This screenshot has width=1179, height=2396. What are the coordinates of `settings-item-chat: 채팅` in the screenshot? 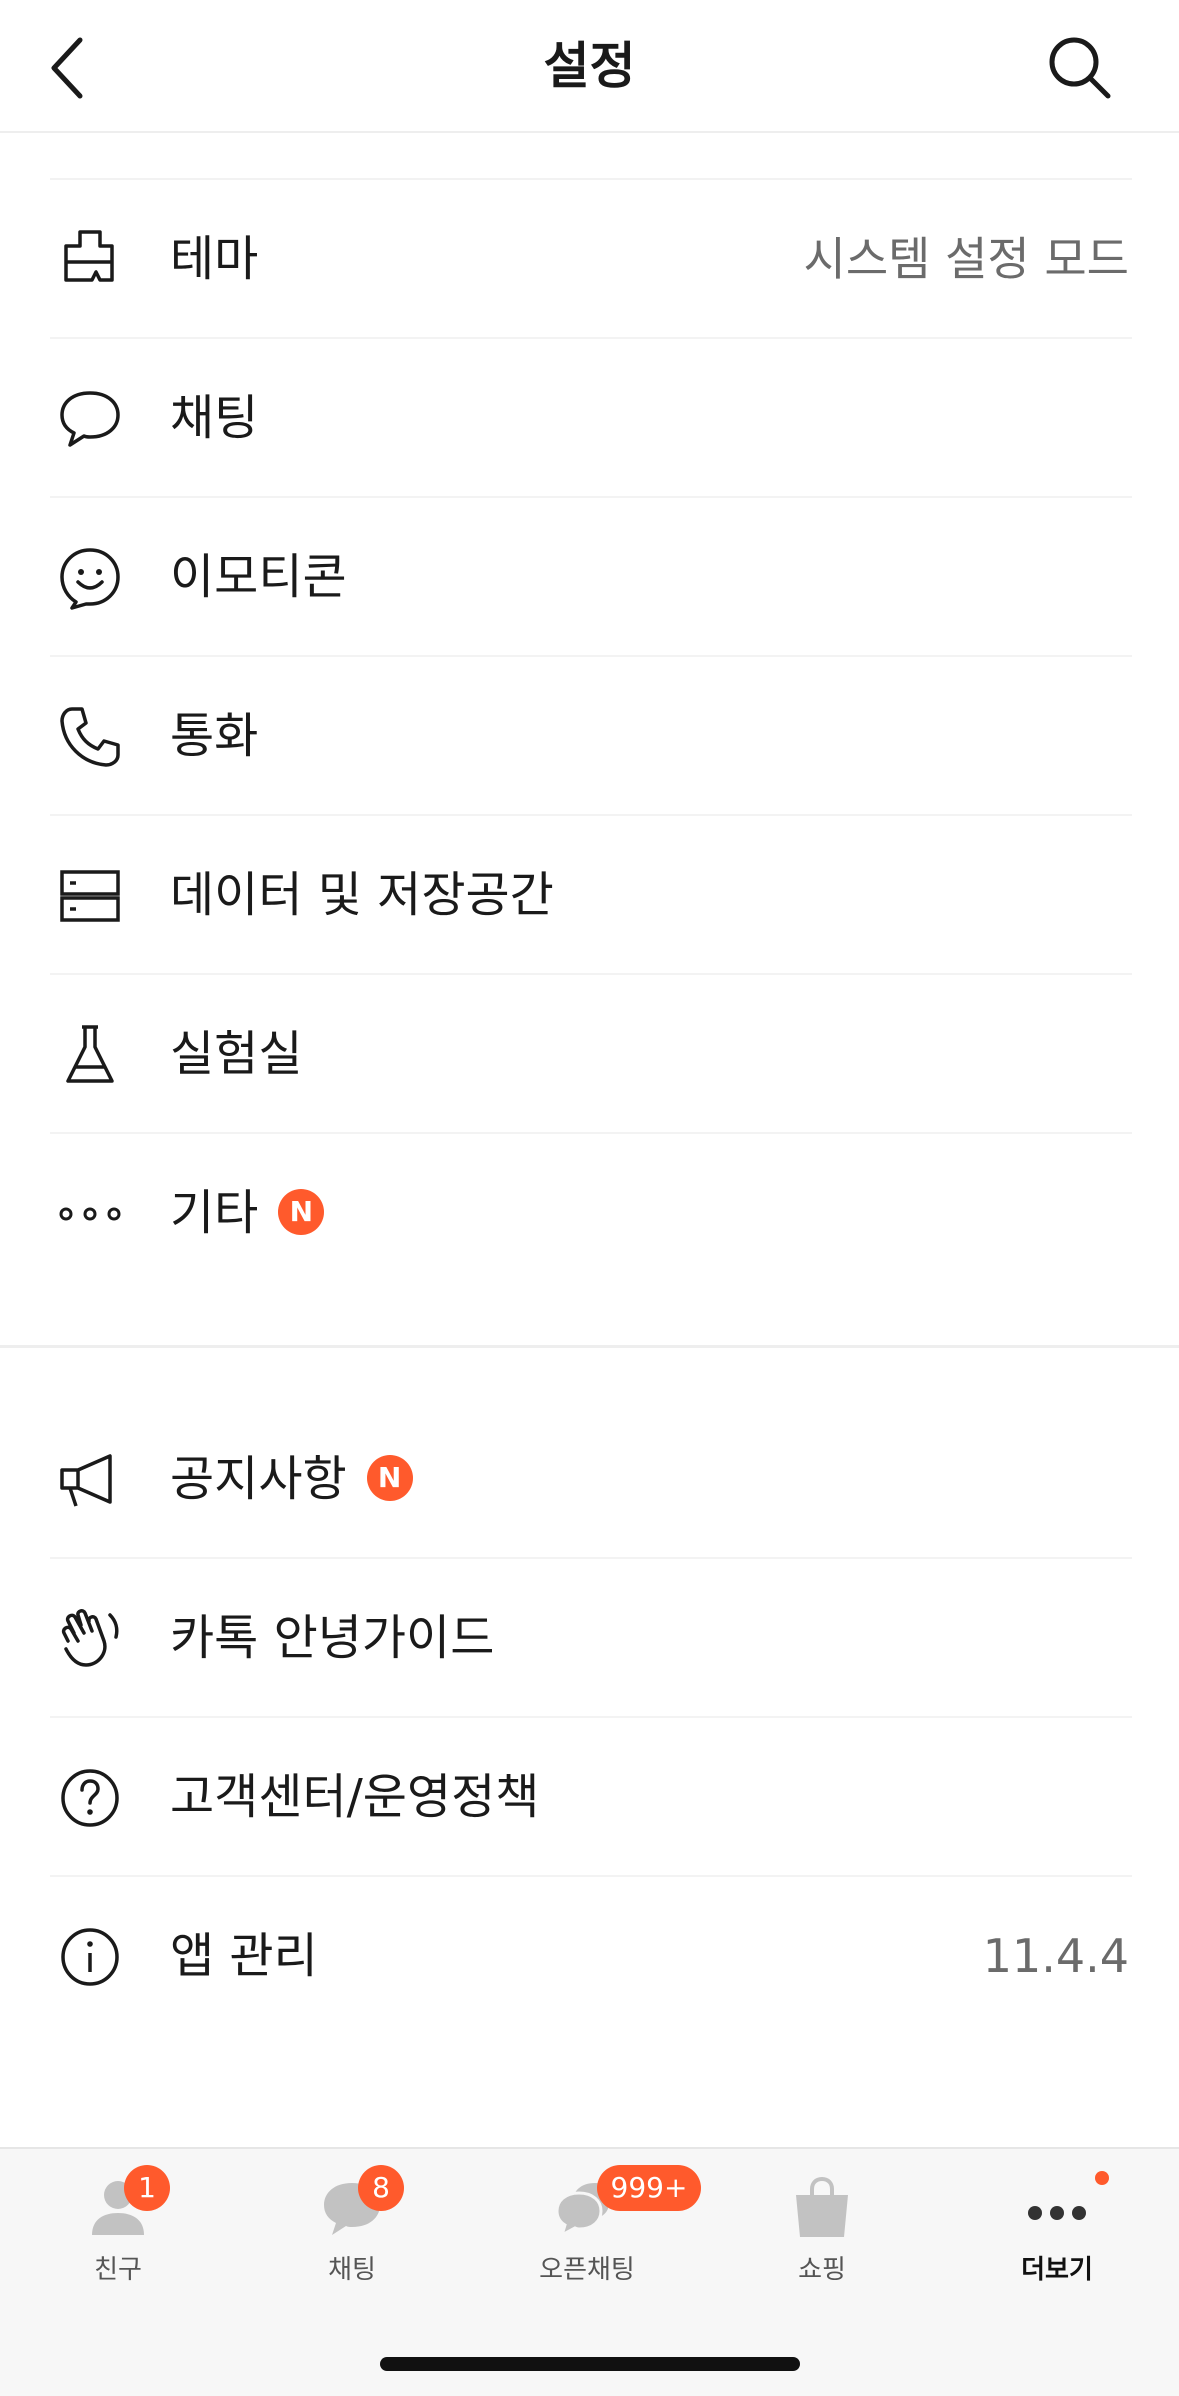 It's located at (589, 418).